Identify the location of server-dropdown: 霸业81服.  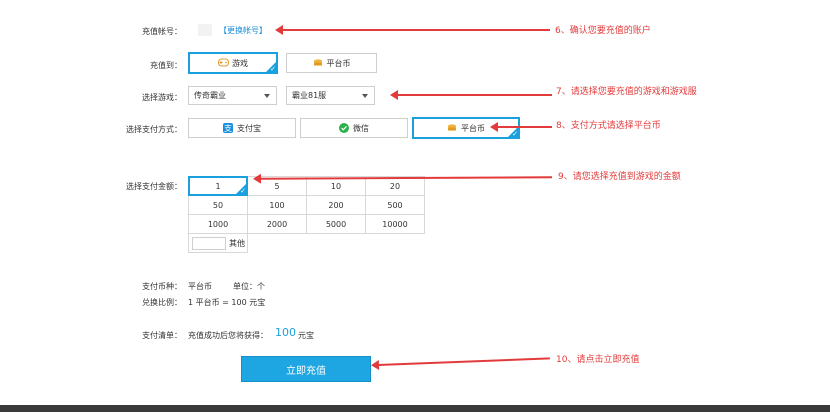
(330, 95).